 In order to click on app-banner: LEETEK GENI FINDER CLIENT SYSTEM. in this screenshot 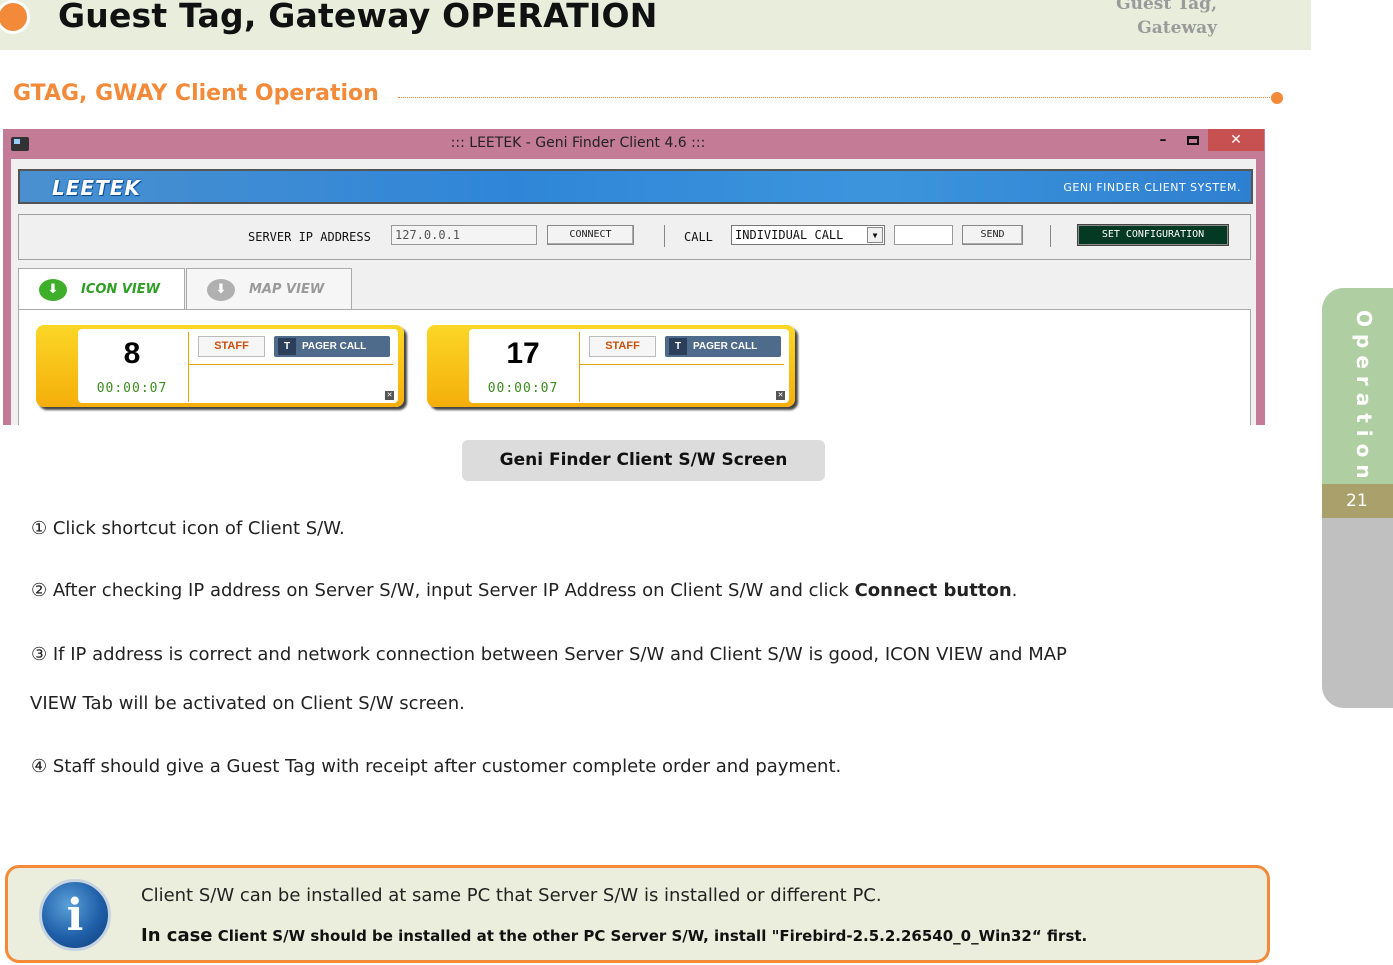, I will do `click(635, 186)`.